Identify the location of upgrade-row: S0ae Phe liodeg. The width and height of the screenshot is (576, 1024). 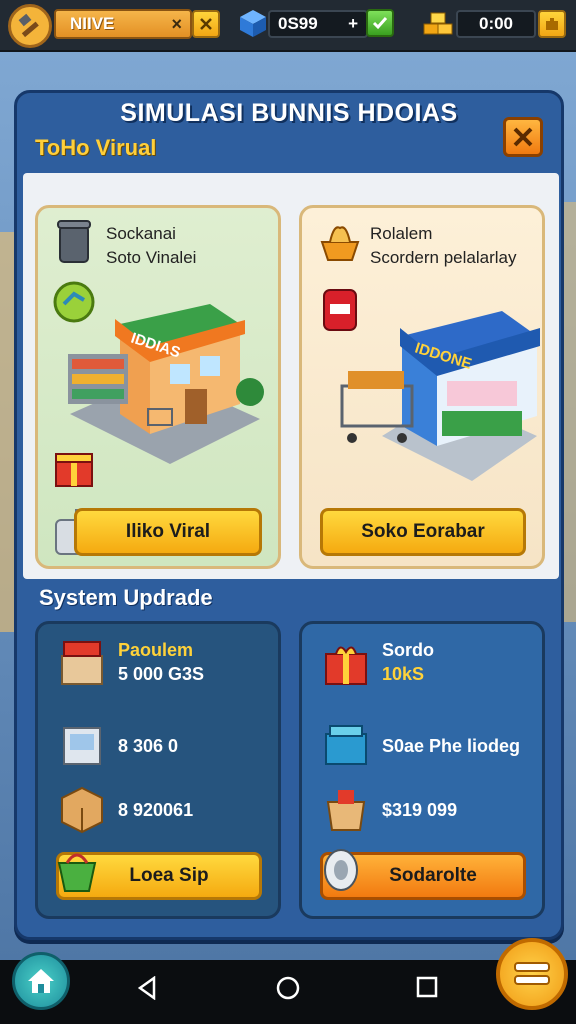
(428, 746).